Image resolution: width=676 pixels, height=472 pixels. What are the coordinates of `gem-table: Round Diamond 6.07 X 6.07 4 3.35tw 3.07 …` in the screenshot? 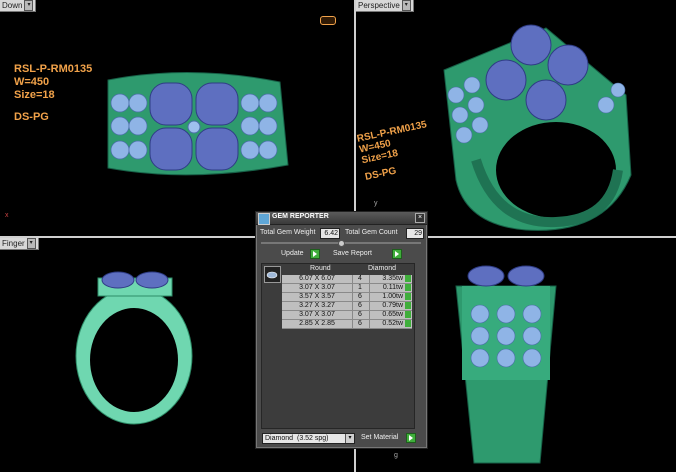 It's located at (338, 346).